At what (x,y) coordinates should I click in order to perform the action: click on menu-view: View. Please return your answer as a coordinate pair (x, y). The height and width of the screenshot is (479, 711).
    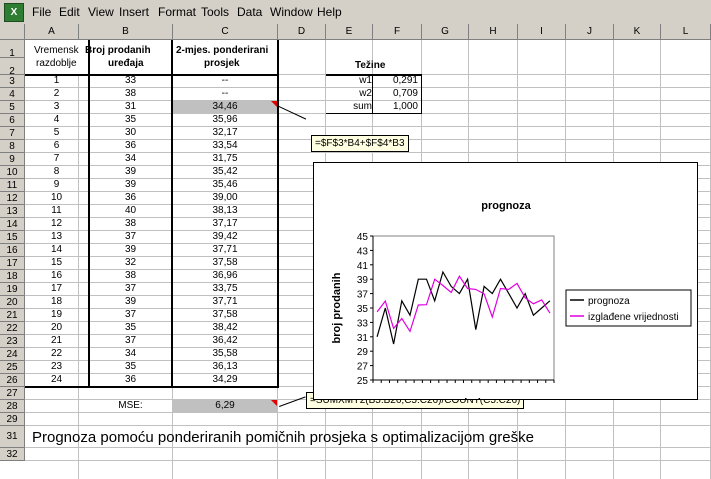
    Looking at the image, I should click on (101, 12).